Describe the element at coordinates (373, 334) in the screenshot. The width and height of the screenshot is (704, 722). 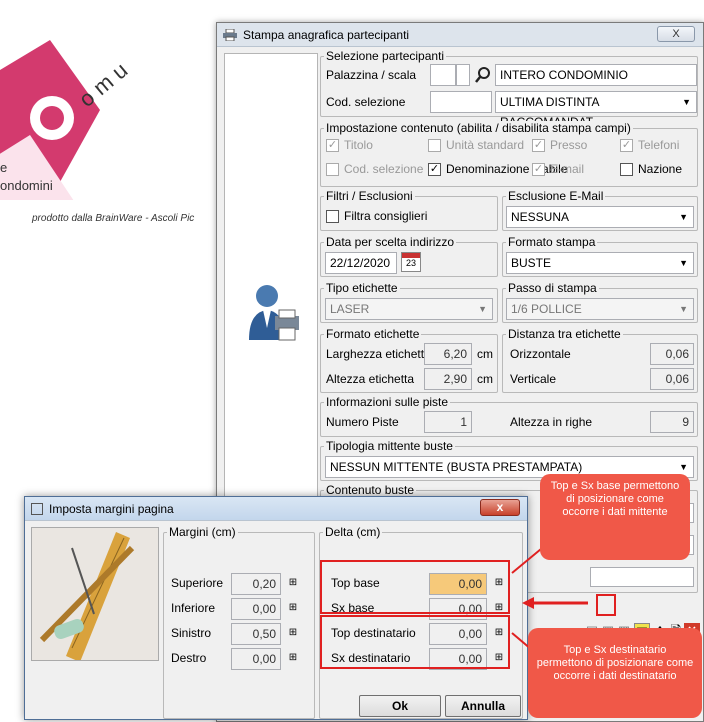
I see `formato-etichette-legend: Formato etichette` at that location.